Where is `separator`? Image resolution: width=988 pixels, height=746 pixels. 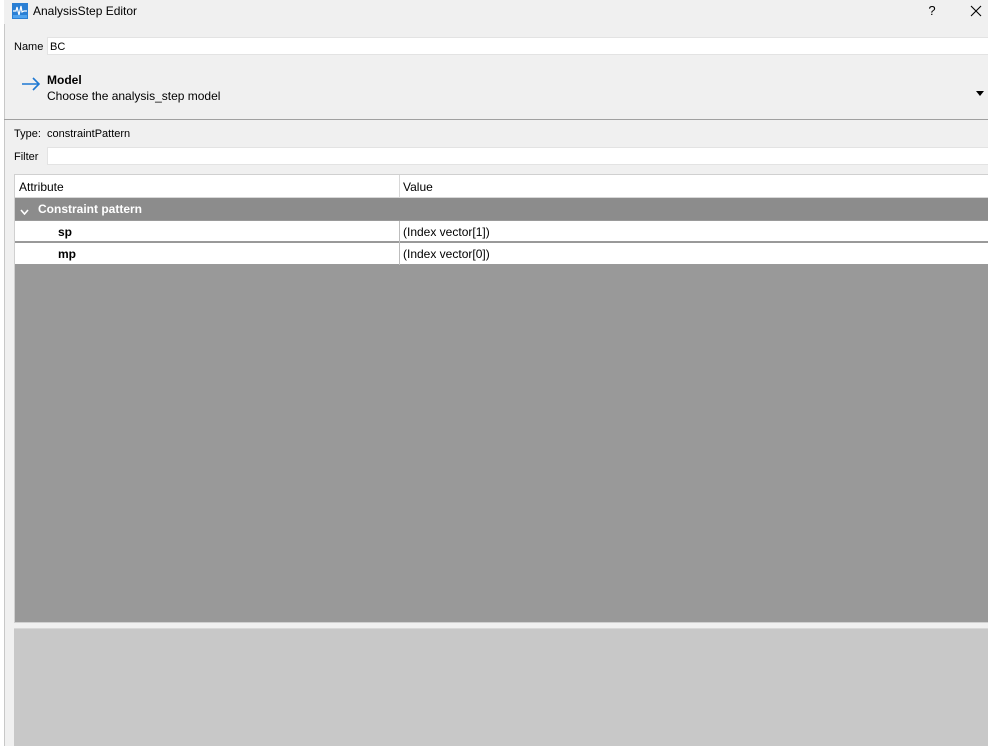 separator is located at coordinates (496, 119).